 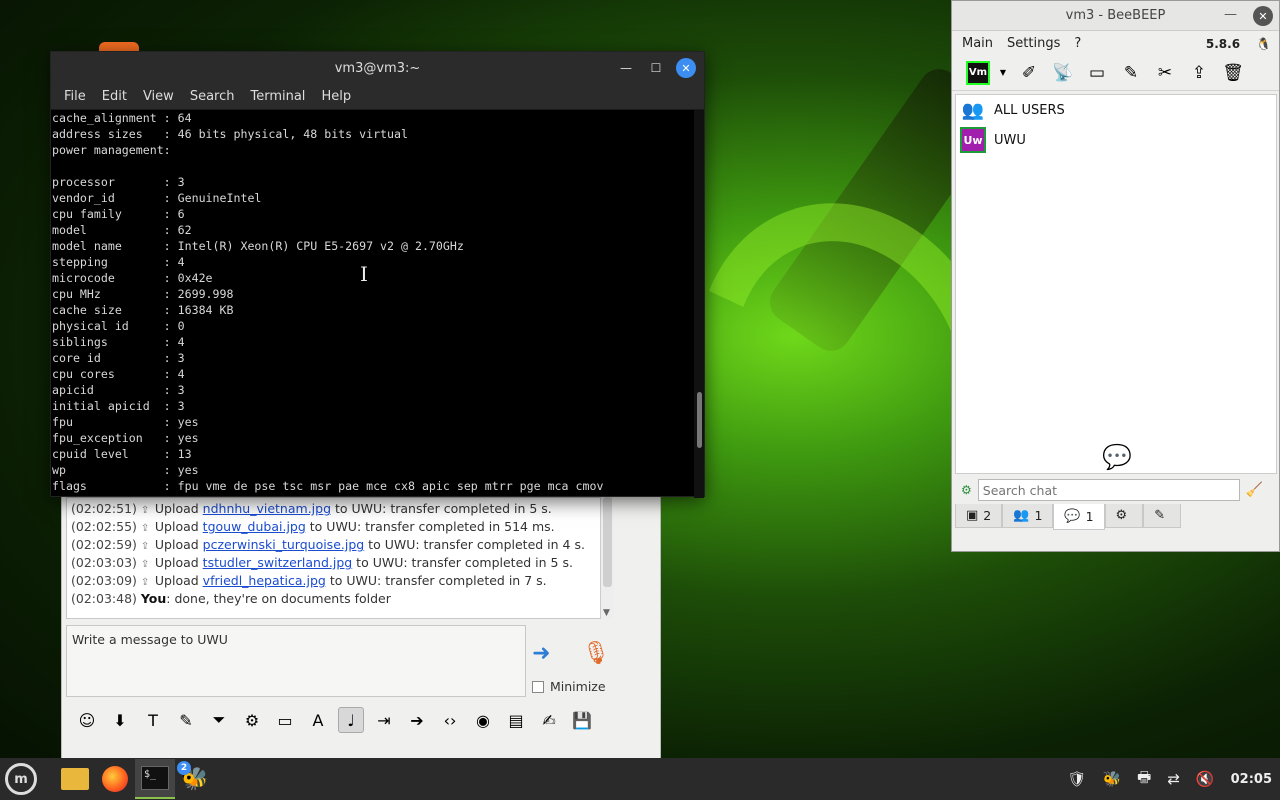 I want to click on edit-icon: ✍, so click(x=549, y=720).